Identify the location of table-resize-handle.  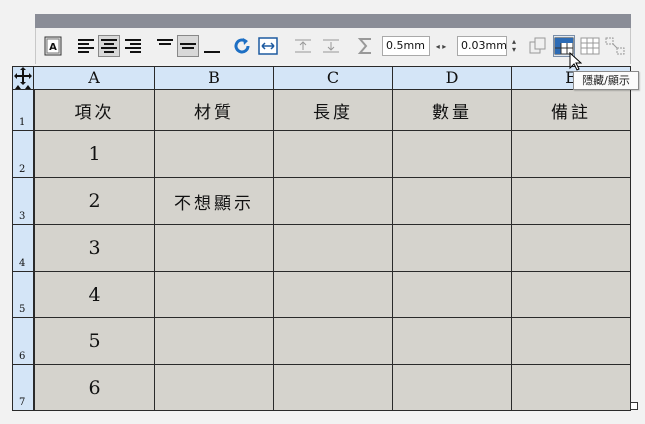
(634, 406).